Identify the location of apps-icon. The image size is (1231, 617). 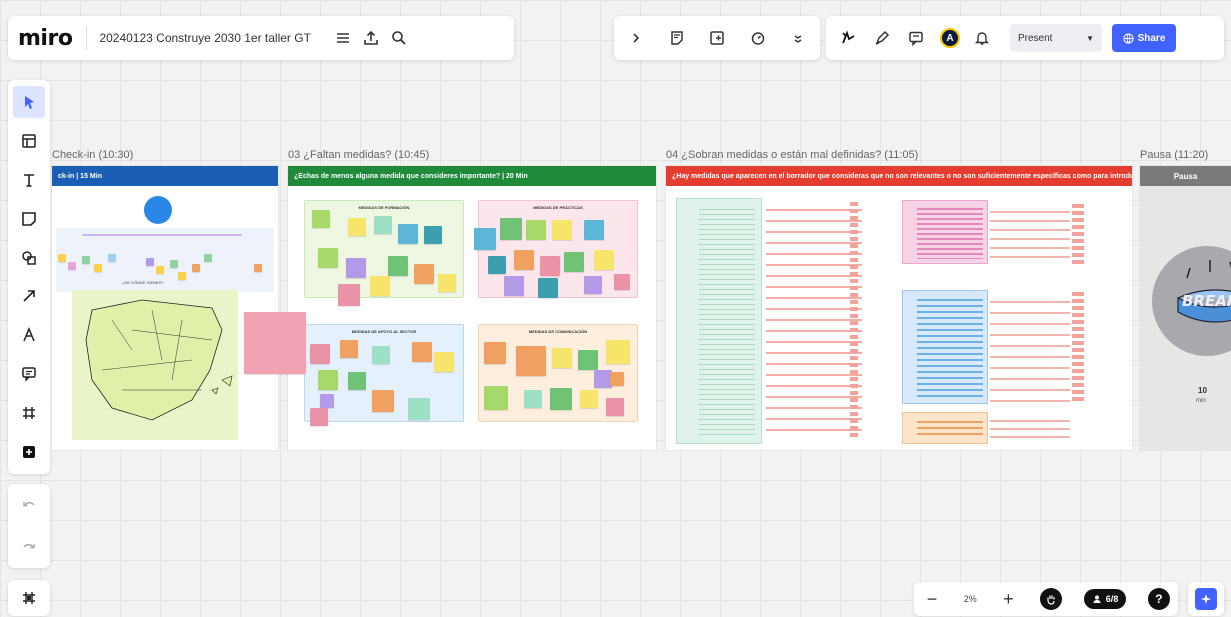
(29, 452).